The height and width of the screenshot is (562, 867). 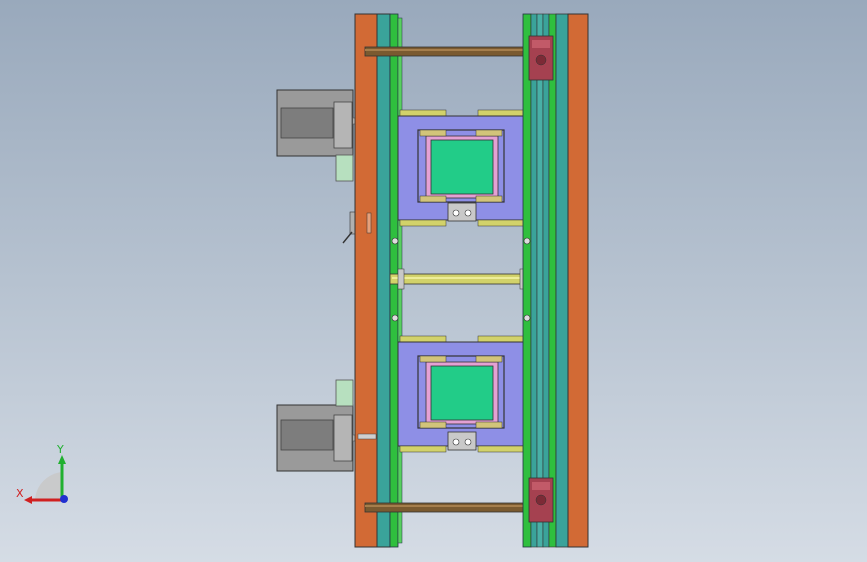 I want to click on insert-bottom, so click(x=462, y=393).